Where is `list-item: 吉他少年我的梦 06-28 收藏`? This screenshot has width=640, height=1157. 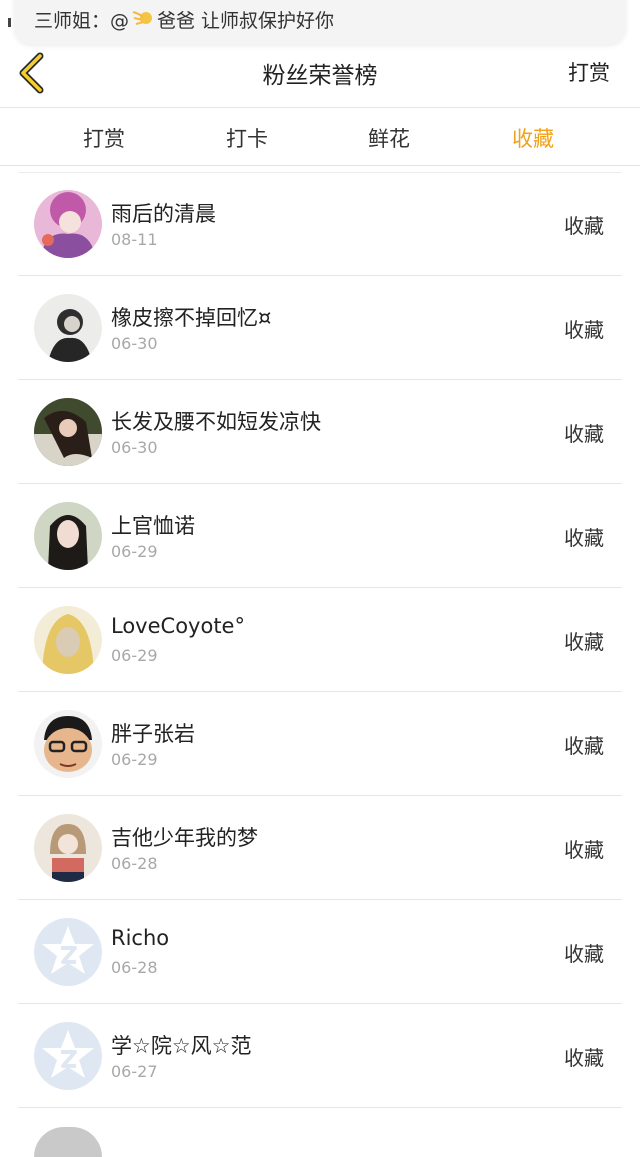
list-item: 吉他少年我的梦 06-28 收藏 is located at coordinates (320, 848).